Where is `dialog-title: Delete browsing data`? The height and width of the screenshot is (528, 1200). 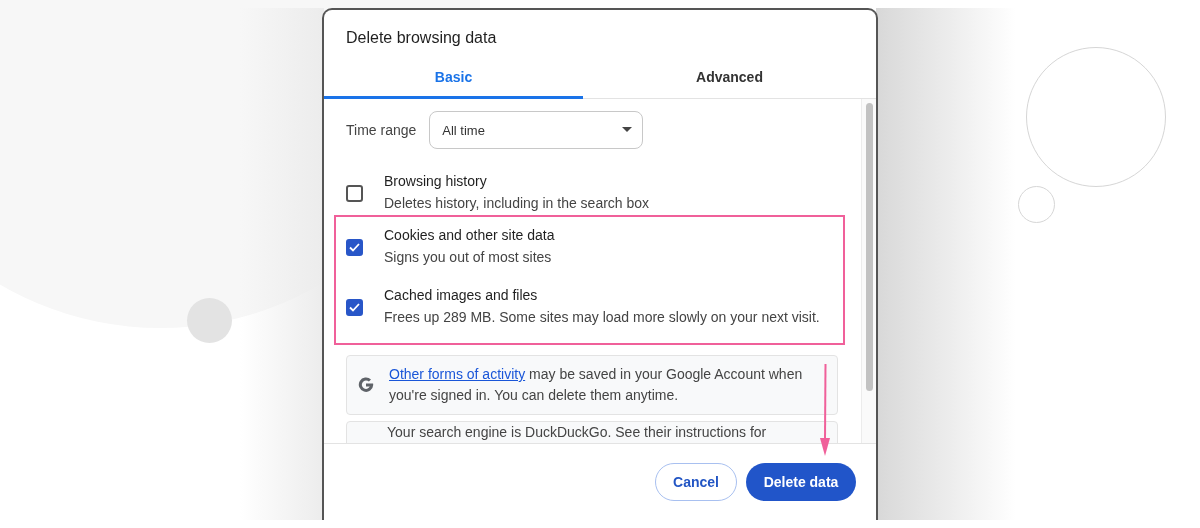
dialog-title: Delete browsing data is located at coordinates (421, 38).